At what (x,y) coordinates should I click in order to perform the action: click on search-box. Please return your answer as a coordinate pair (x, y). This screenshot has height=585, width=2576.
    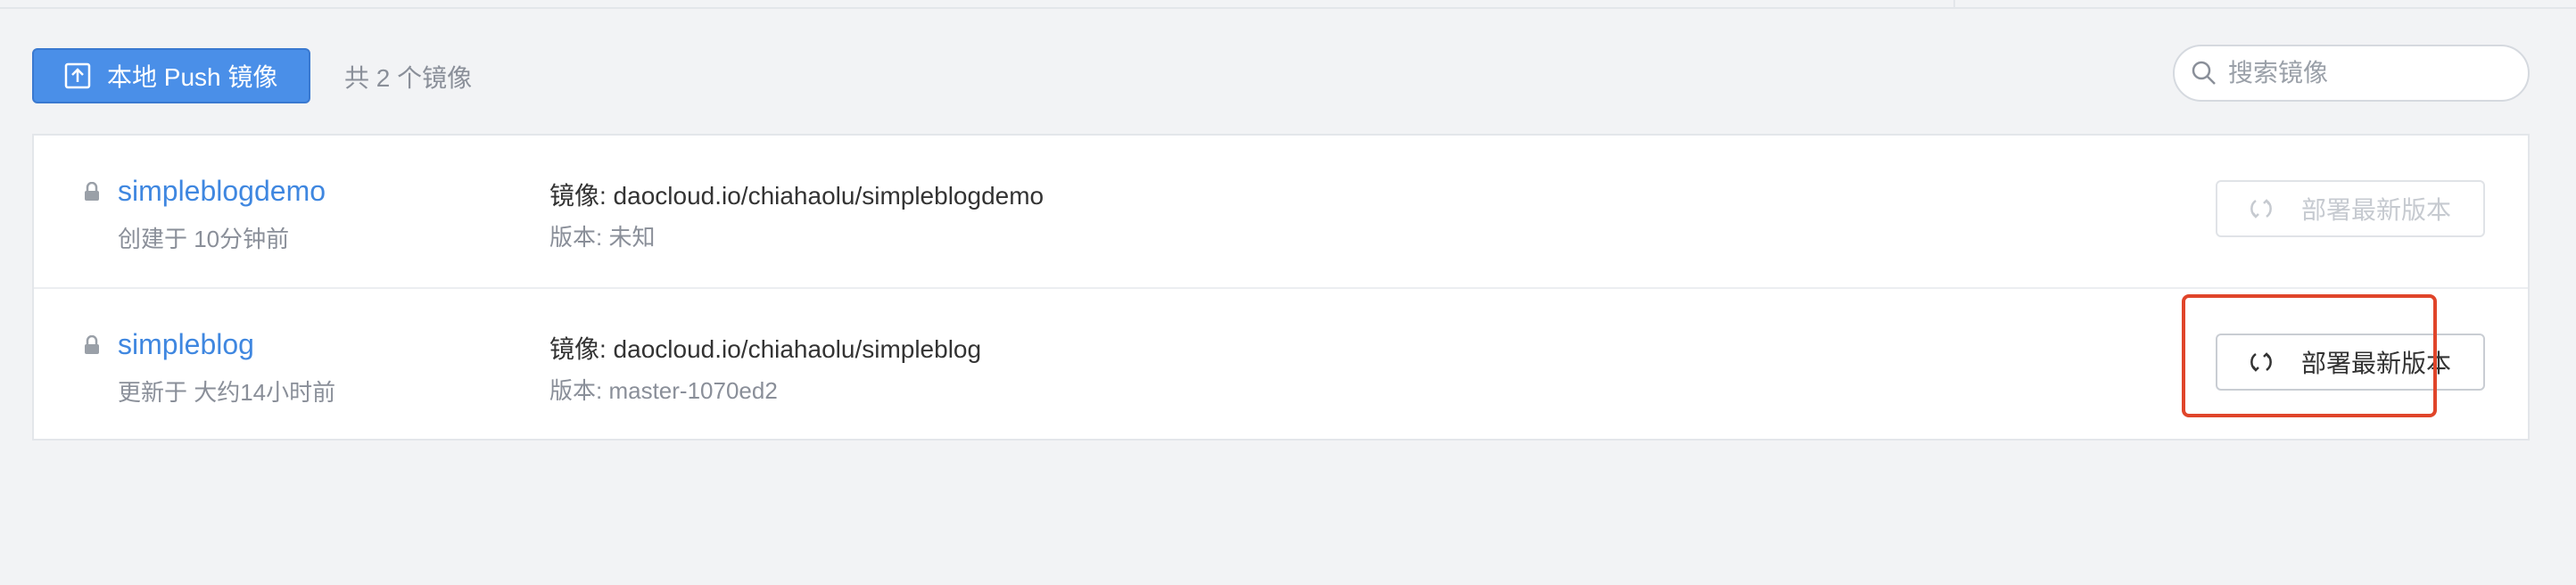
    Looking at the image, I should click on (2351, 73).